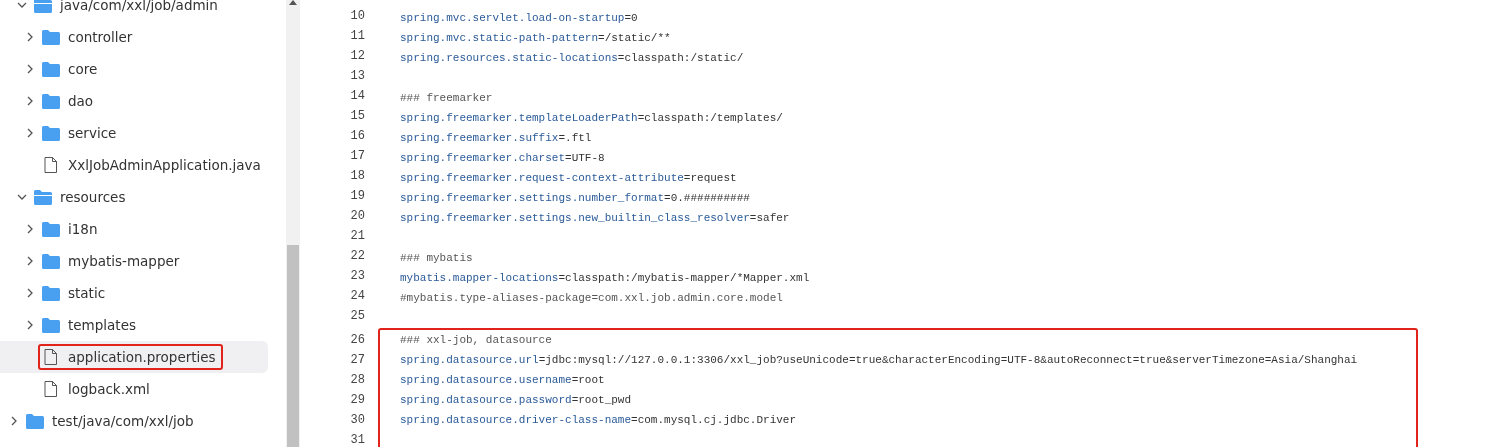  Describe the element at coordinates (496, 138) in the screenshot. I see `code-line: spring.freemarker.suffix=.ftl` at that location.